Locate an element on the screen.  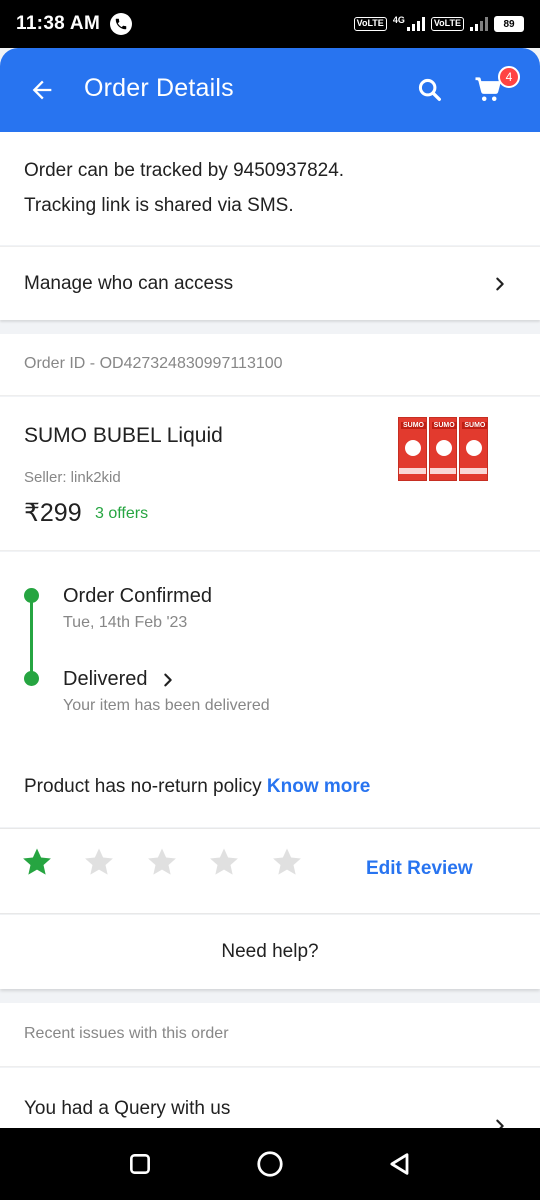
manage-access-row: Manage who can access is located at coordinates (270, 283).